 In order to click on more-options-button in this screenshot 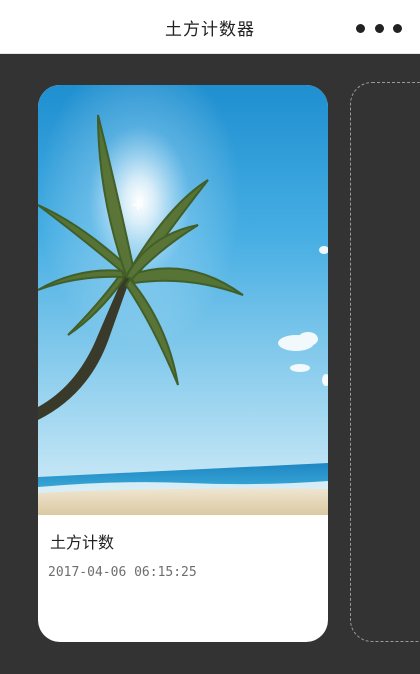, I will do `click(379, 28)`.